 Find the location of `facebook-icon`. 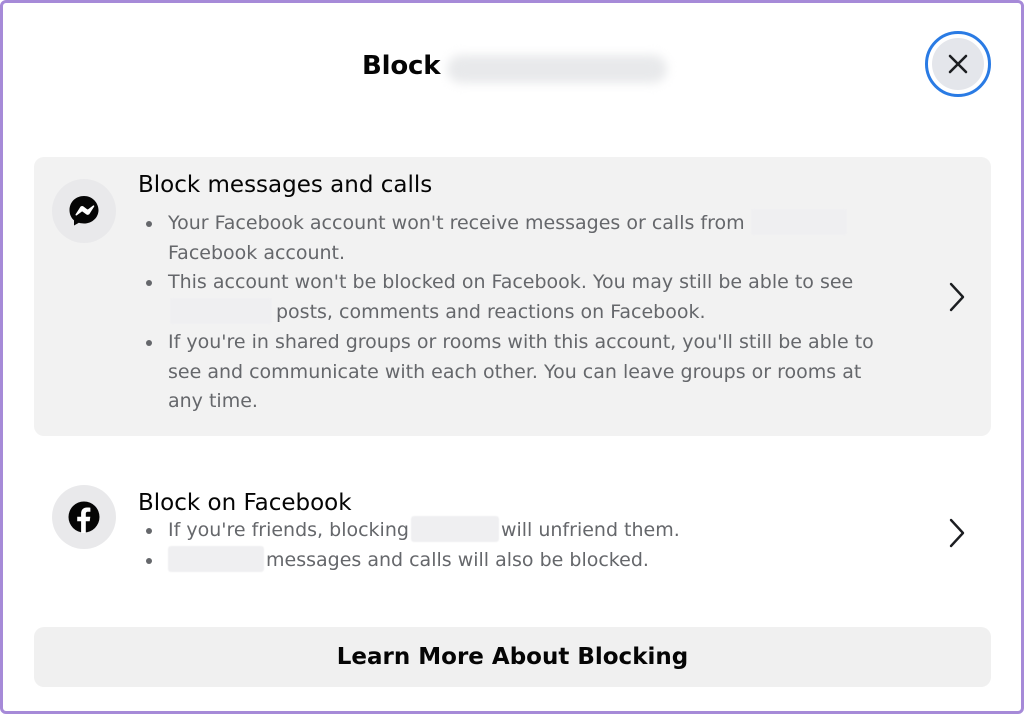

facebook-icon is located at coordinates (84, 517).